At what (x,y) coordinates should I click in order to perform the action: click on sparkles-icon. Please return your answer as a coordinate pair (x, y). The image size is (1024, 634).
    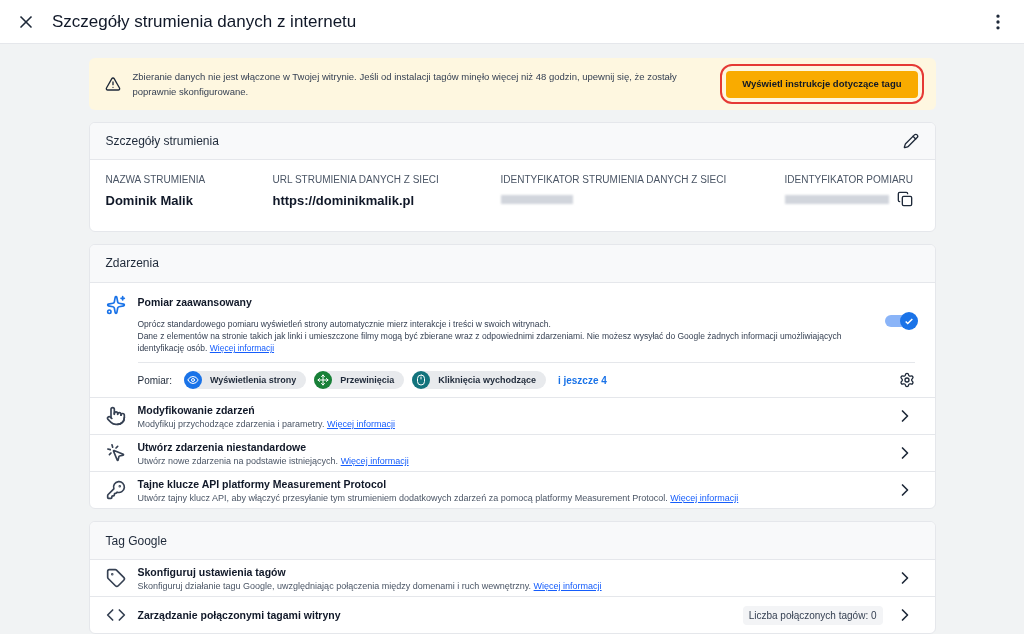
    Looking at the image, I should click on (115, 304).